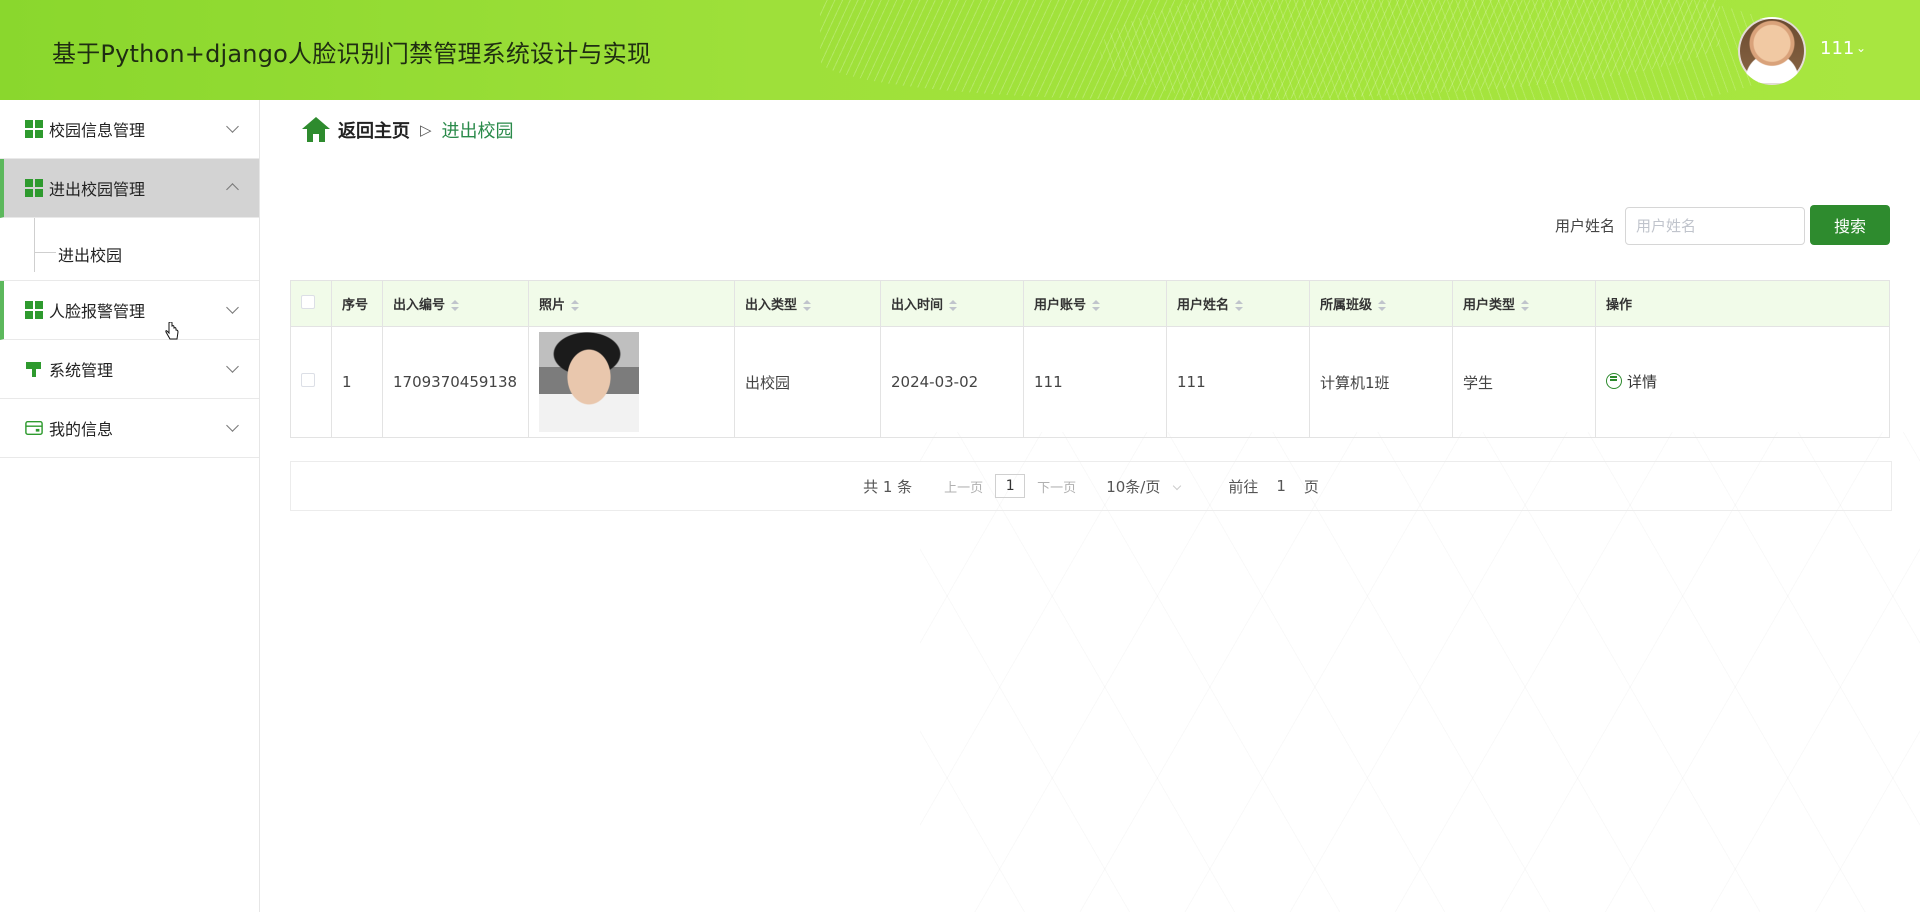  I want to click on column-header-code: 出入编号, so click(455, 303).